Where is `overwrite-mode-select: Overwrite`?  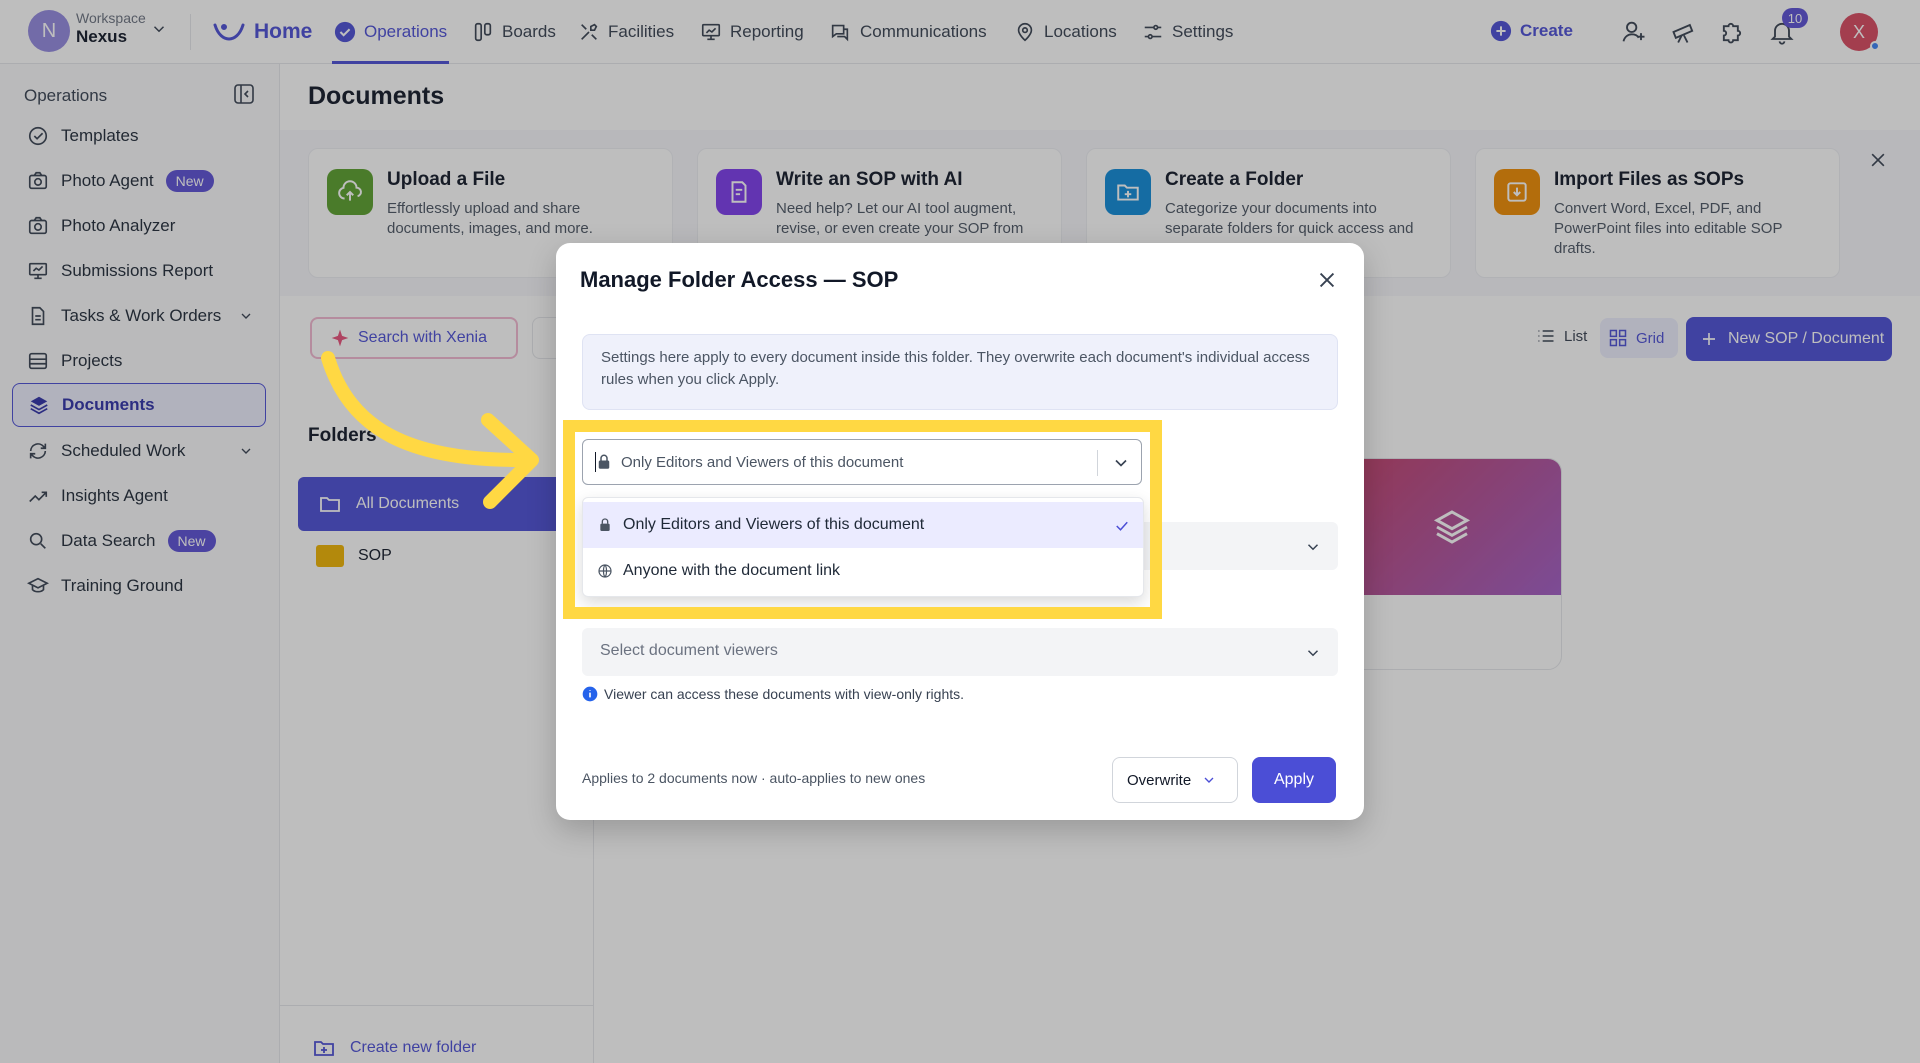 overwrite-mode-select: Overwrite is located at coordinates (1175, 780).